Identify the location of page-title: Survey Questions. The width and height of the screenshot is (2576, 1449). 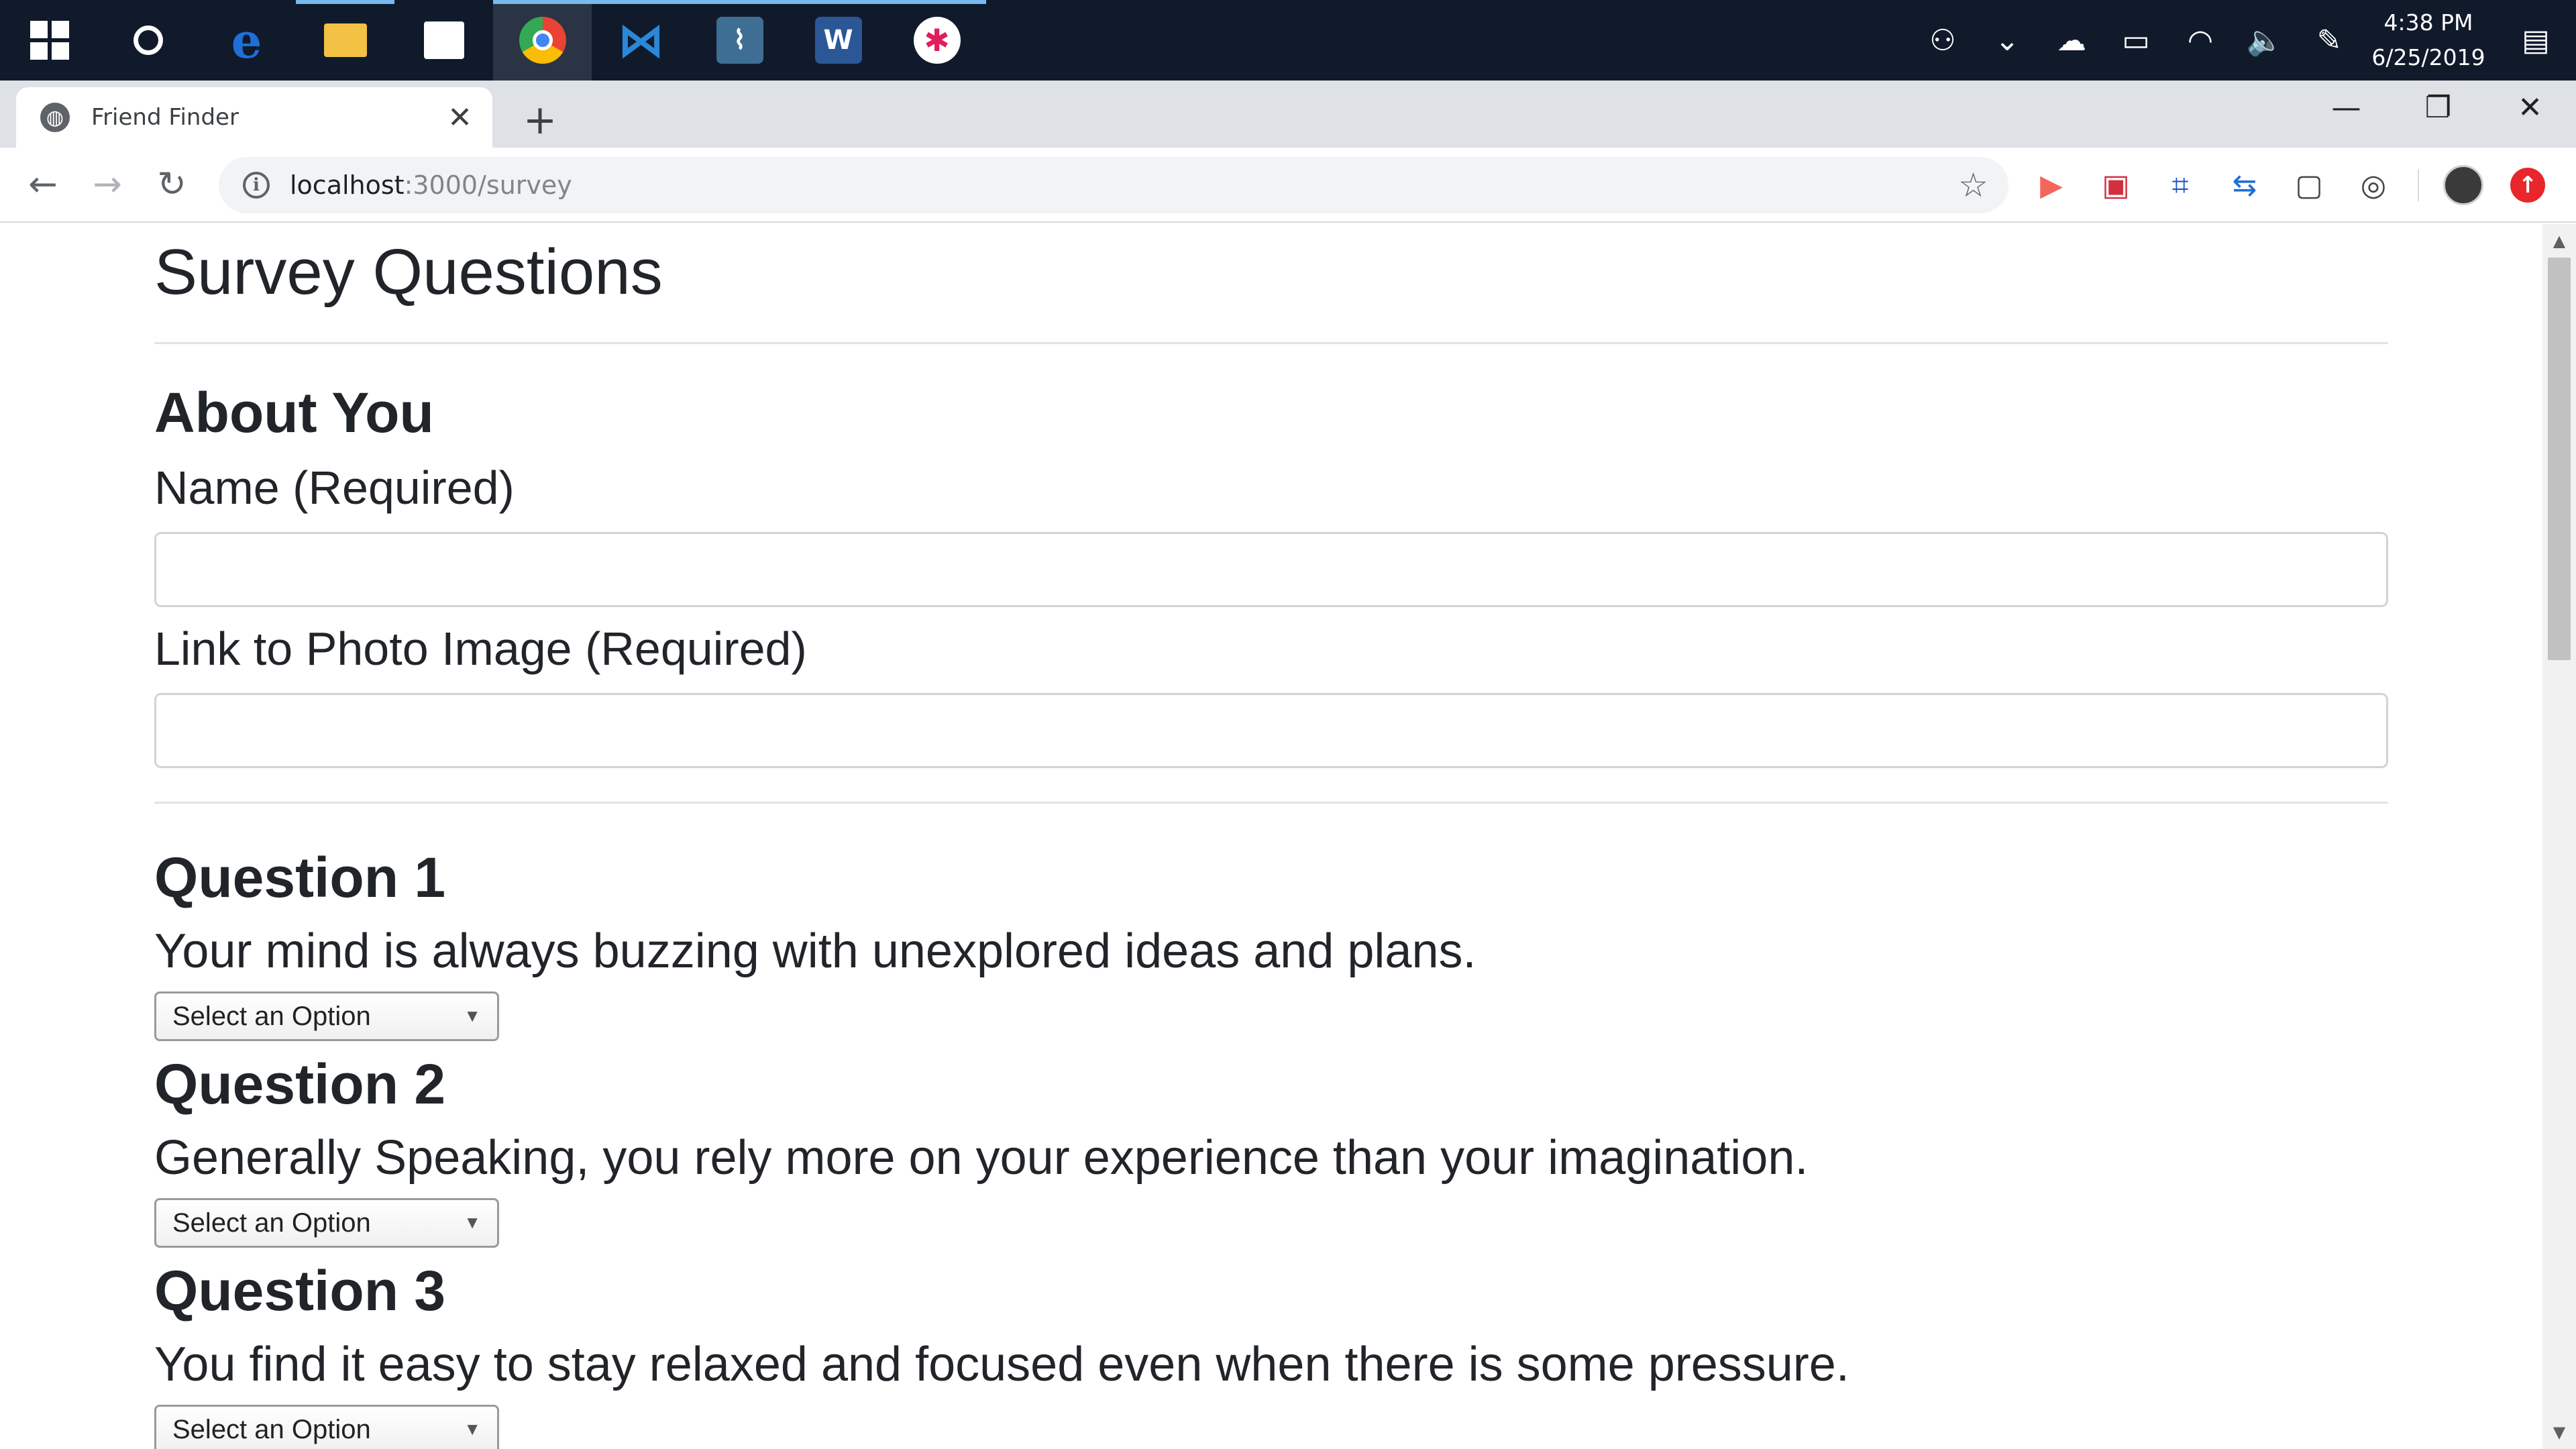
(408, 272).